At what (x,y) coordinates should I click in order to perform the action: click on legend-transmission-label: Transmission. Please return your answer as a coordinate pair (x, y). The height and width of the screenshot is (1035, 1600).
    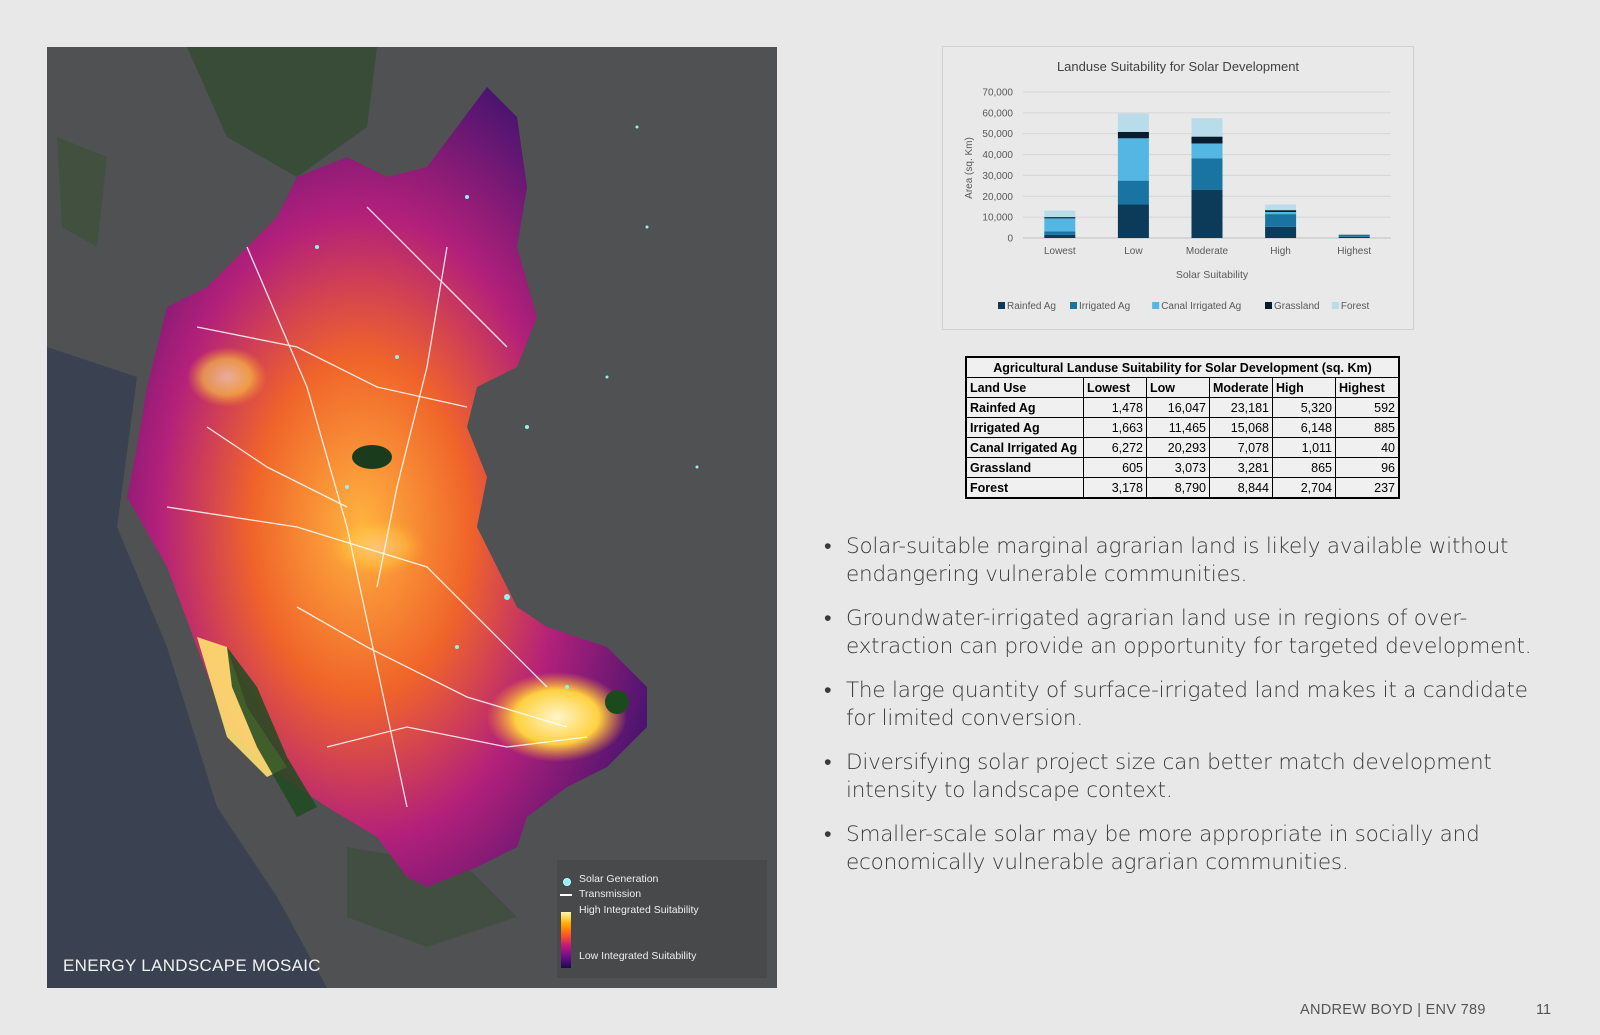
    Looking at the image, I should click on (610, 894).